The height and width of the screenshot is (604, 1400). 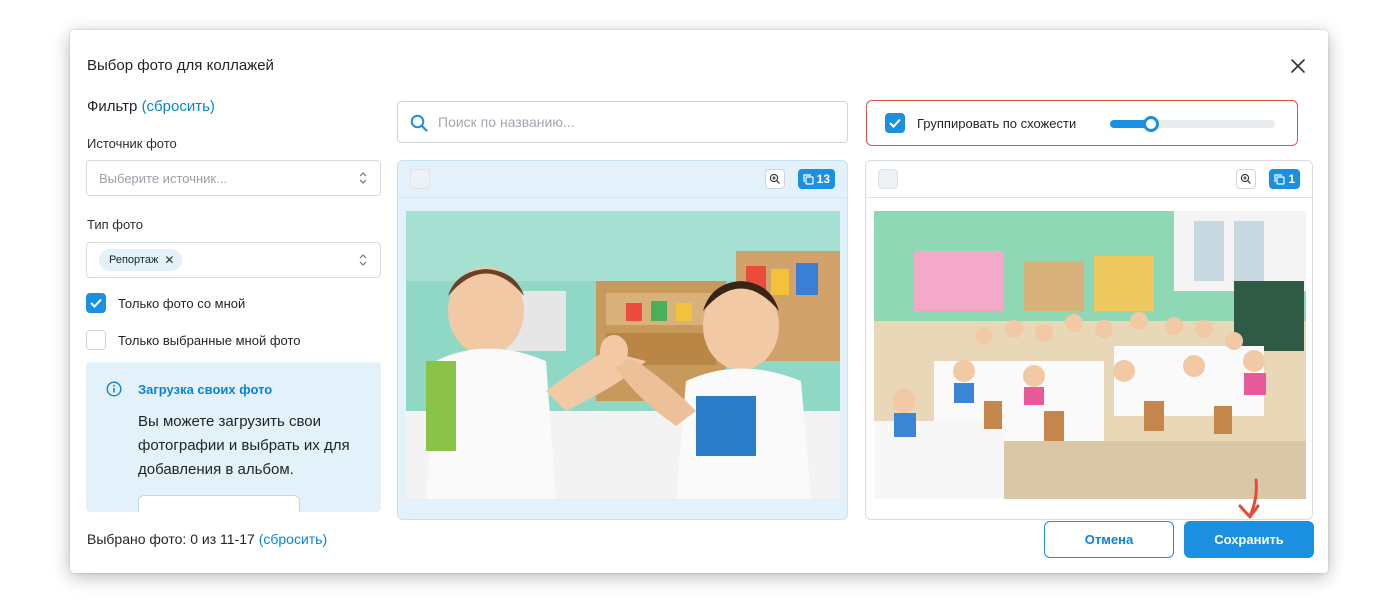 I want to click on filter-heading: Фильтр (сбросить), so click(x=151, y=106).